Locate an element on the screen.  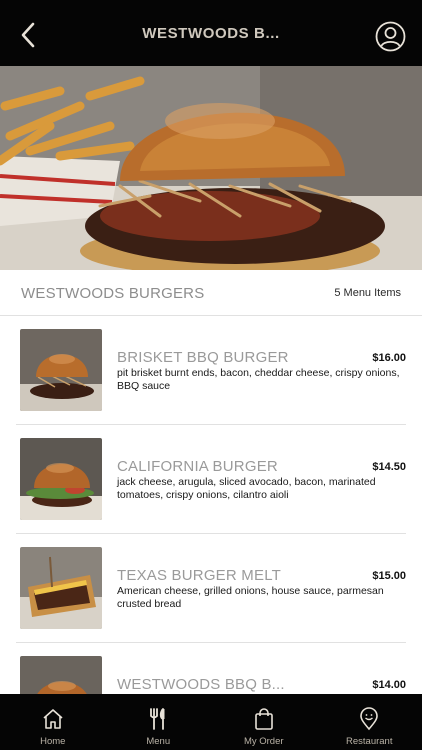
menu-item-price: $14.50 is located at coordinates (389, 467).